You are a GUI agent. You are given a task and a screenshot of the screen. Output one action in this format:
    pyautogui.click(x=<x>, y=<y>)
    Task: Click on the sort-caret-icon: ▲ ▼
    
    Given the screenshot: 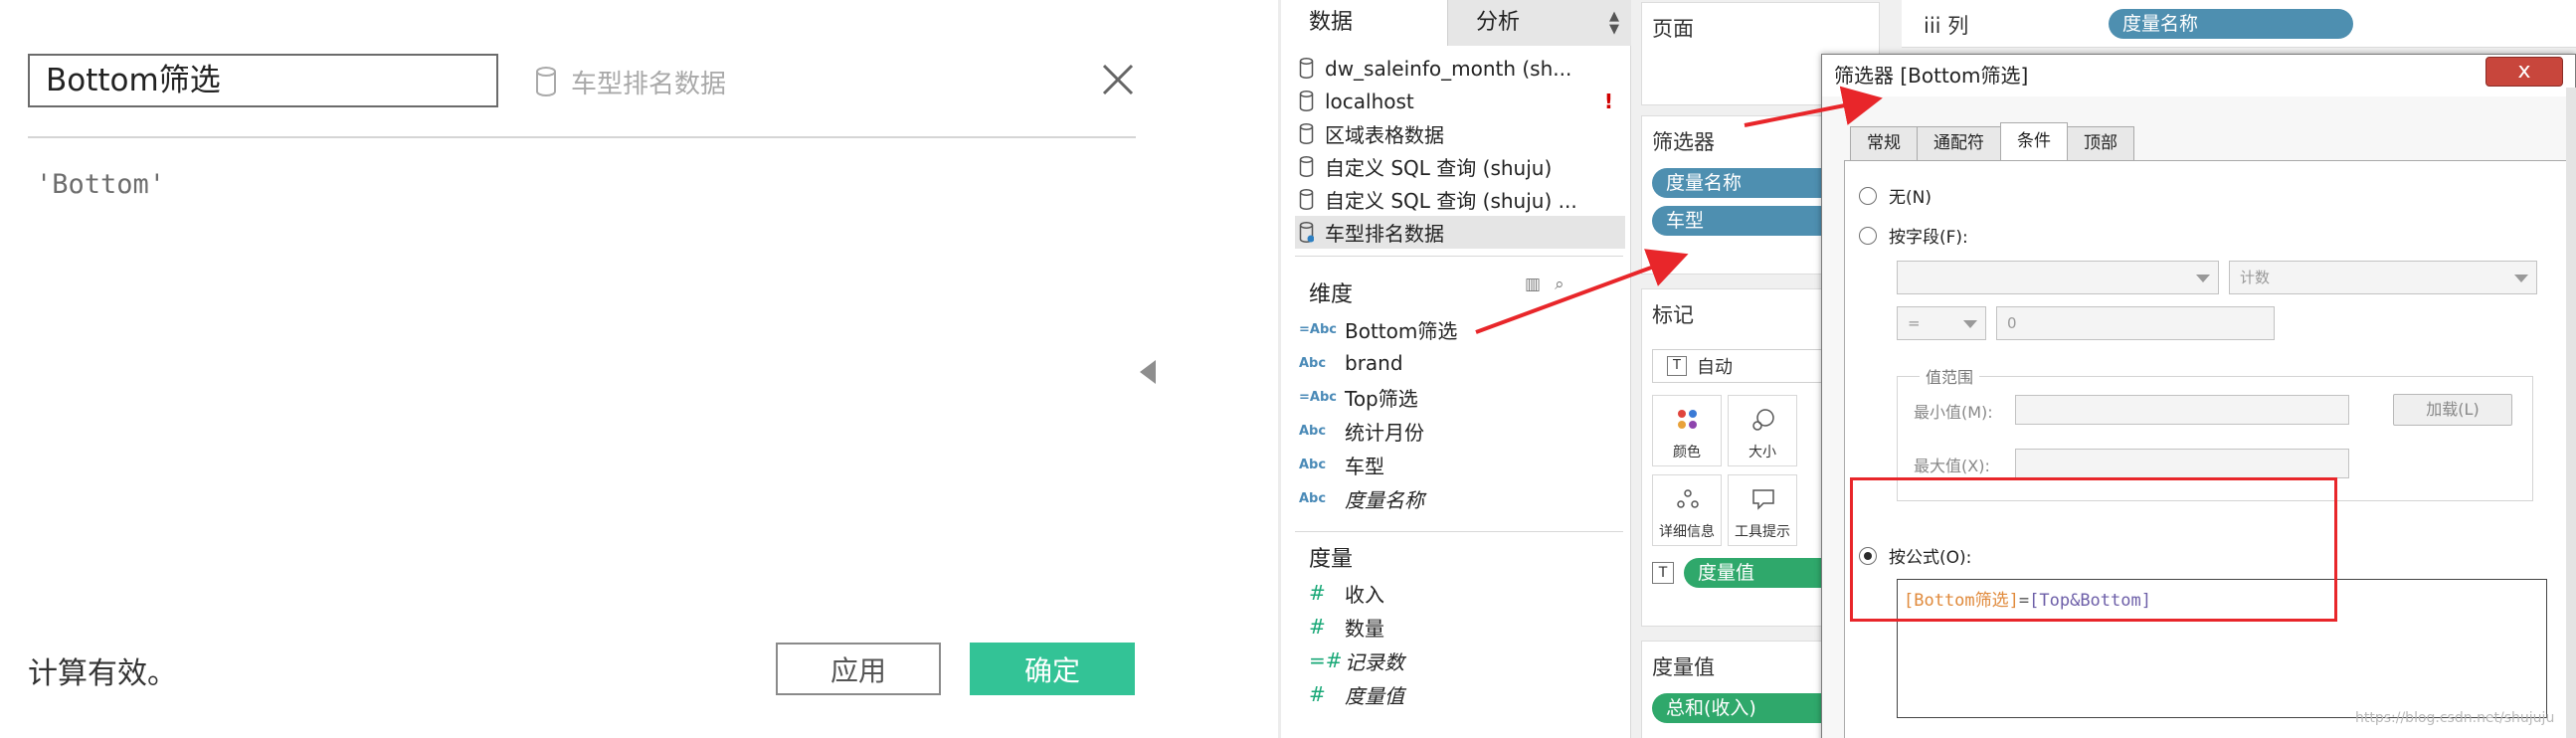 What is the action you would take?
    pyautogui.click(x=1614, y=23)
    